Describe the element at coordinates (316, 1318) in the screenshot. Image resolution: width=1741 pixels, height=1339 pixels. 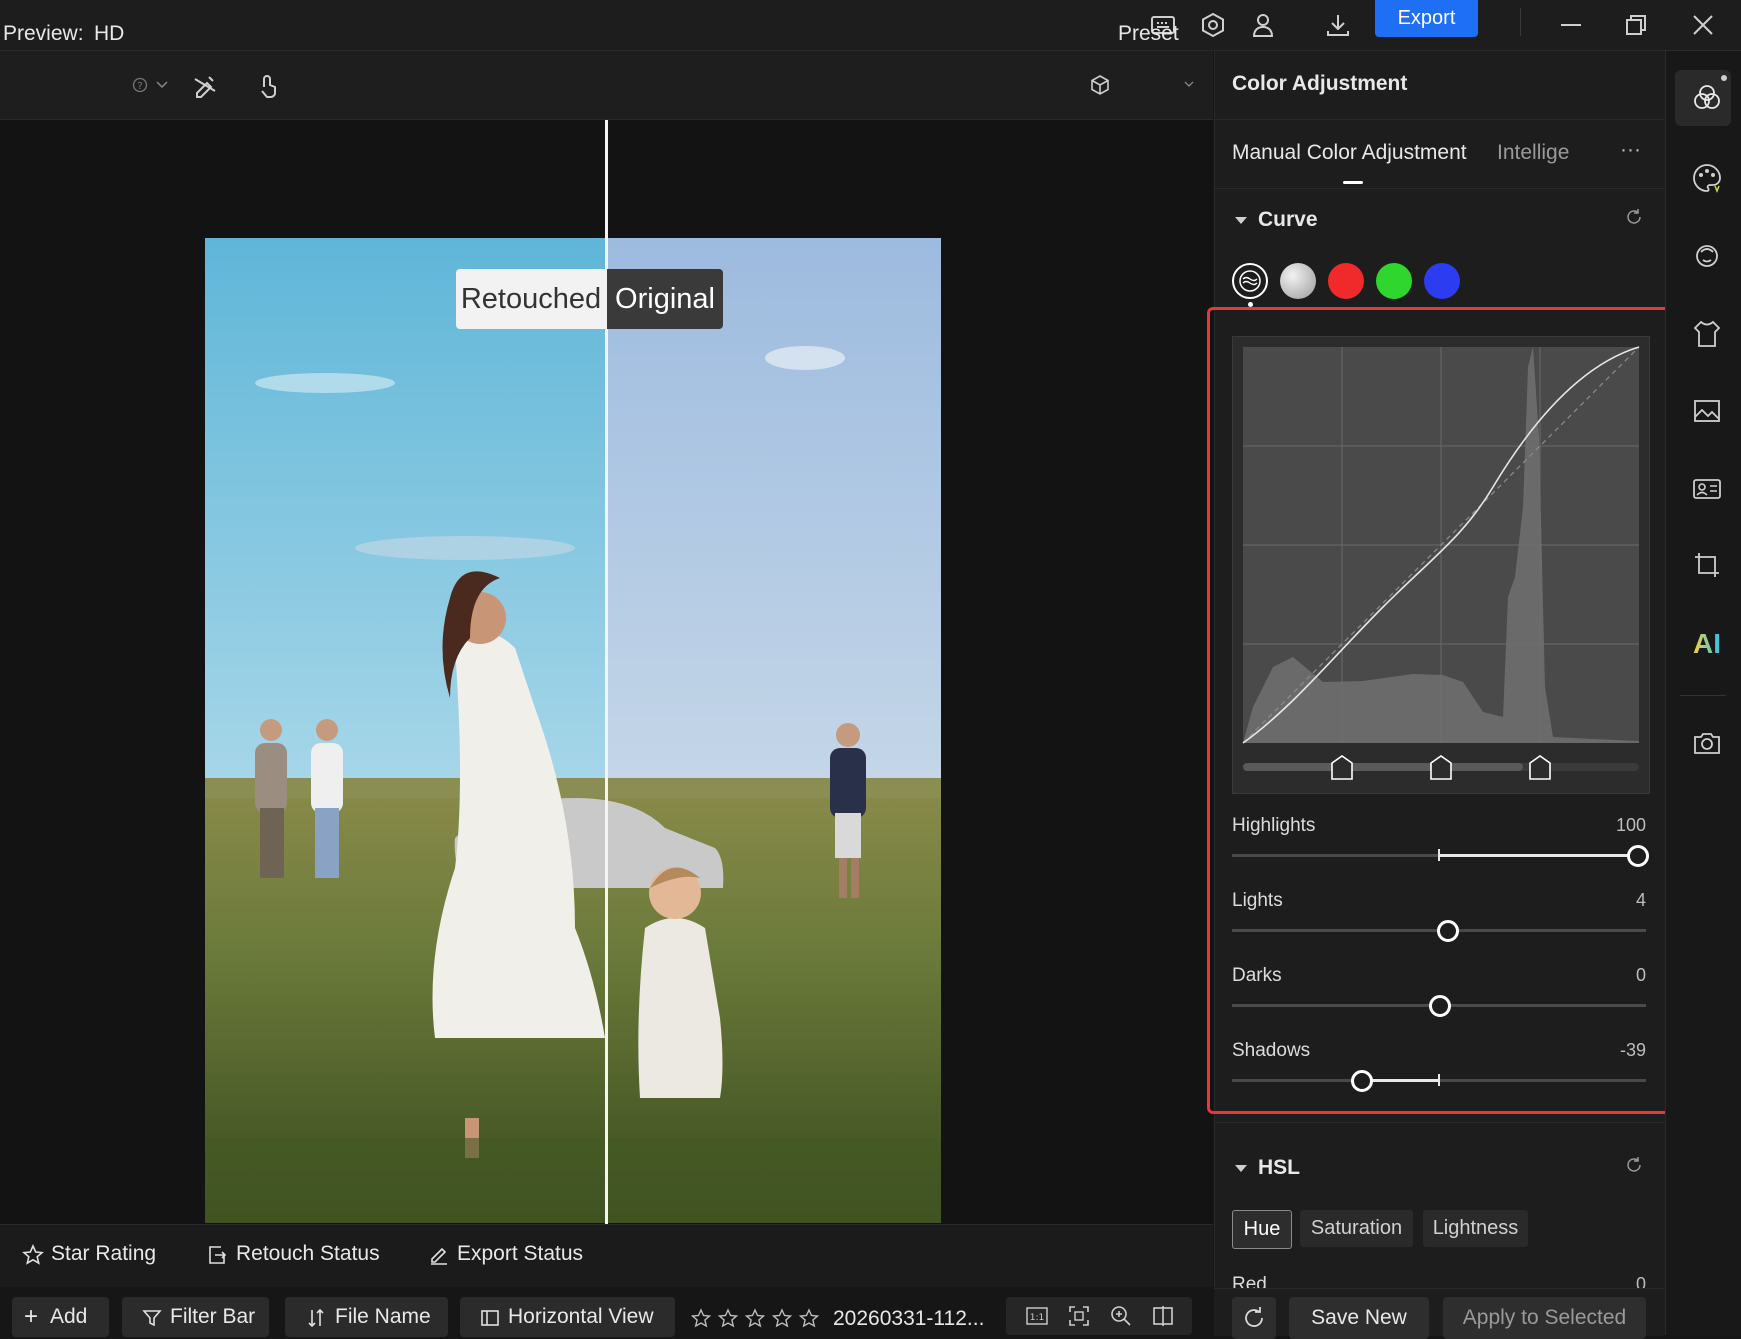
I see `sort-icon` at that location.